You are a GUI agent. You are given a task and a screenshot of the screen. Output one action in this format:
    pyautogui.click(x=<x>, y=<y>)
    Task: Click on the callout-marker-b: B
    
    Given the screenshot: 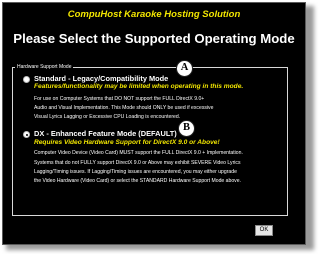 What is the action you would take?
    pyautogui.click(x=186, y=128)
    